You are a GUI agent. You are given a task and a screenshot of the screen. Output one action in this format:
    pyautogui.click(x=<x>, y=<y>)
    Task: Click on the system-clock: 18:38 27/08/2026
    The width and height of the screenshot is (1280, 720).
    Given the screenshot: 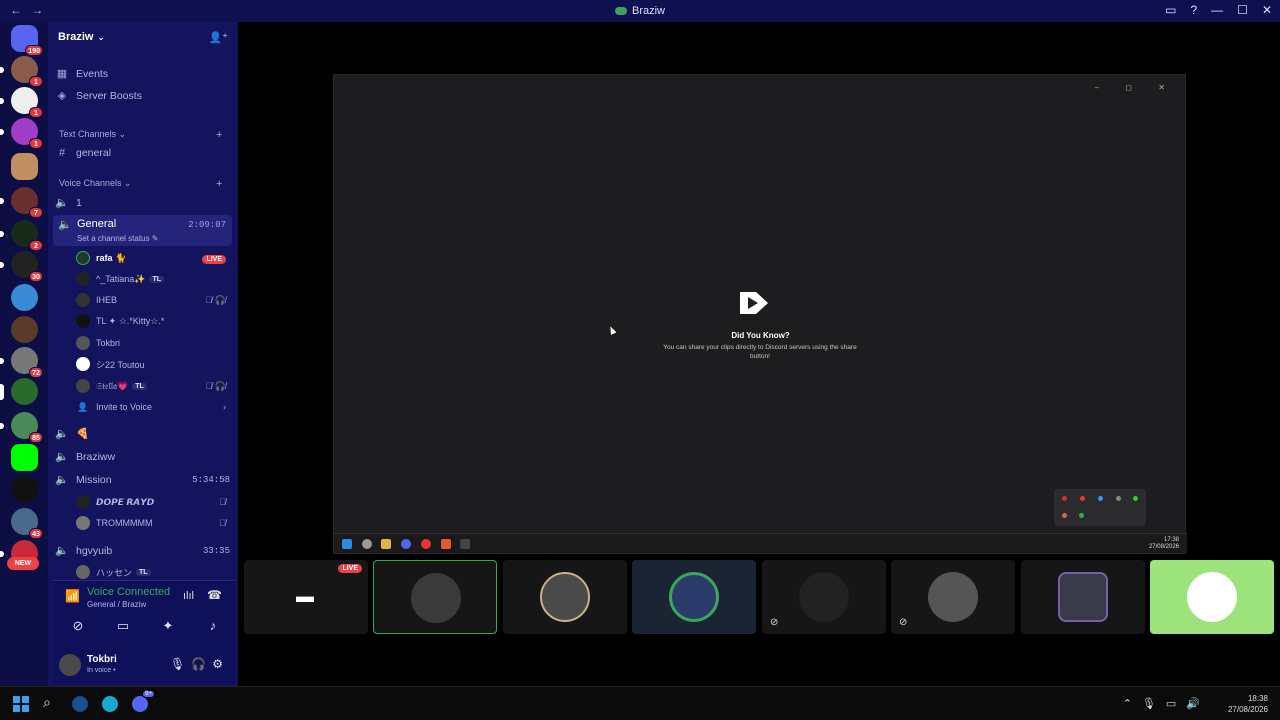 What is the action you would take?
    pyautogui.click(x=1248, y=704)
    